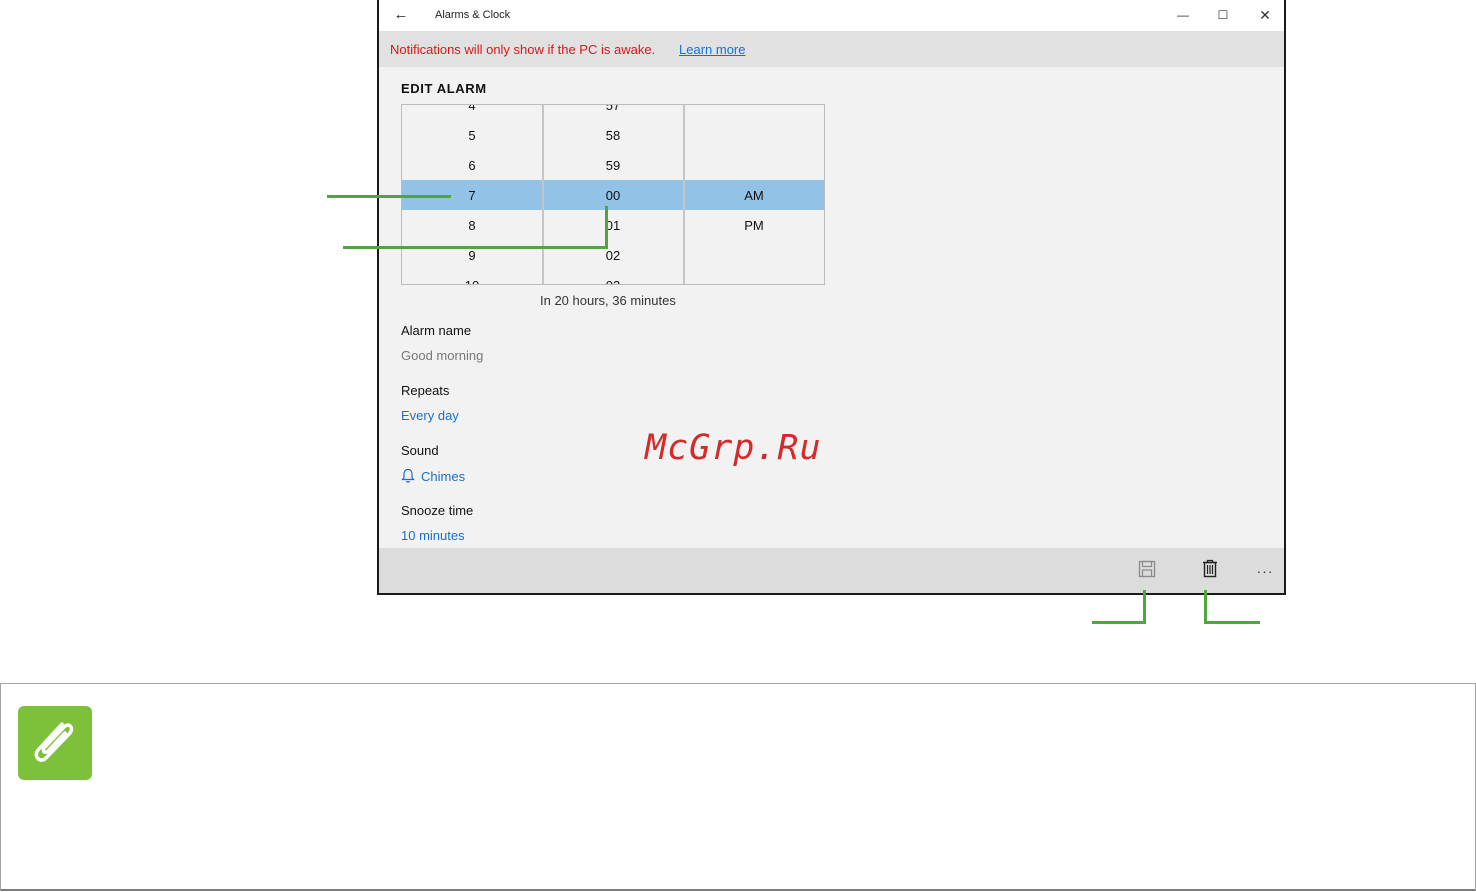 Image resolution: width=1476 pixels, height=892 pixels. I want to click on hour-option: 8, so click(472, 226).